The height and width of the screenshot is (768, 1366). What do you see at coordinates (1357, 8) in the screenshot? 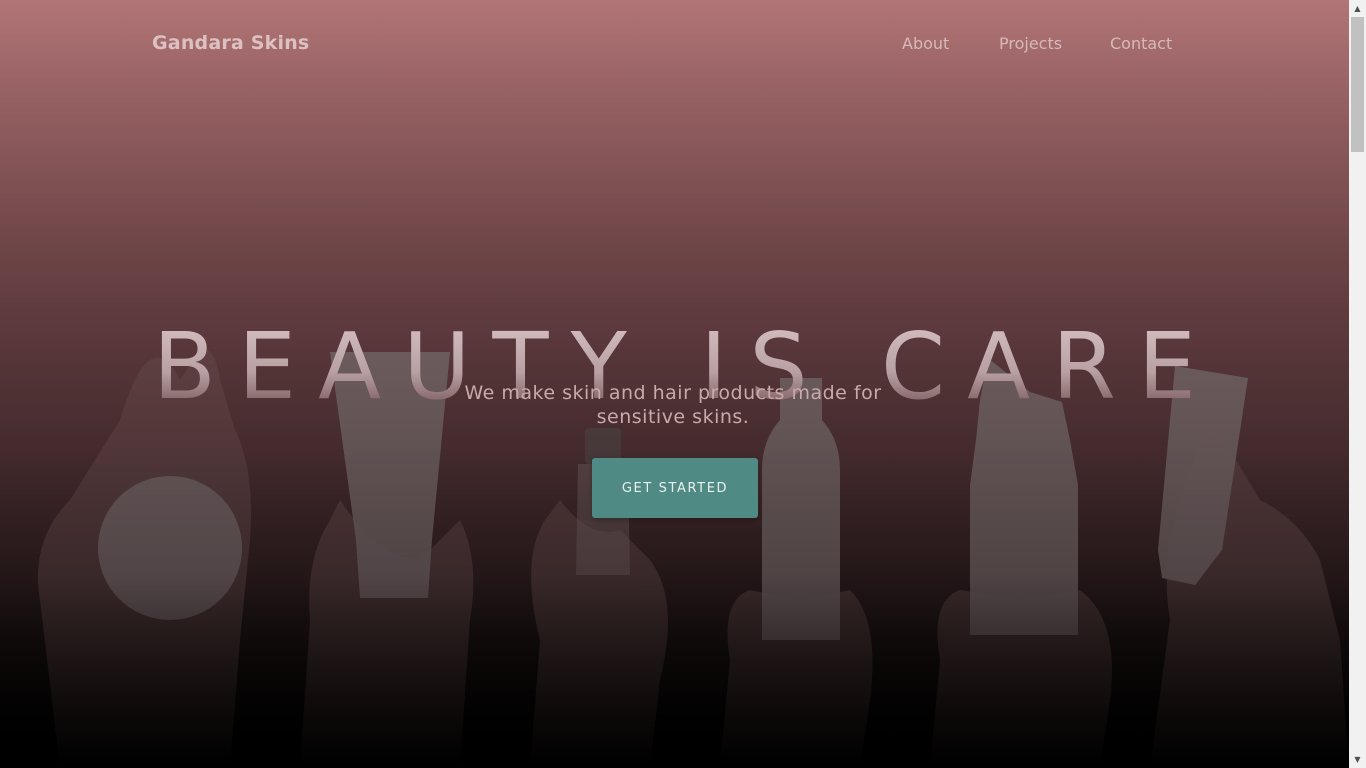
I see `scroll-up-arrow-icon: ▲` at bounding box center [1357, 8].